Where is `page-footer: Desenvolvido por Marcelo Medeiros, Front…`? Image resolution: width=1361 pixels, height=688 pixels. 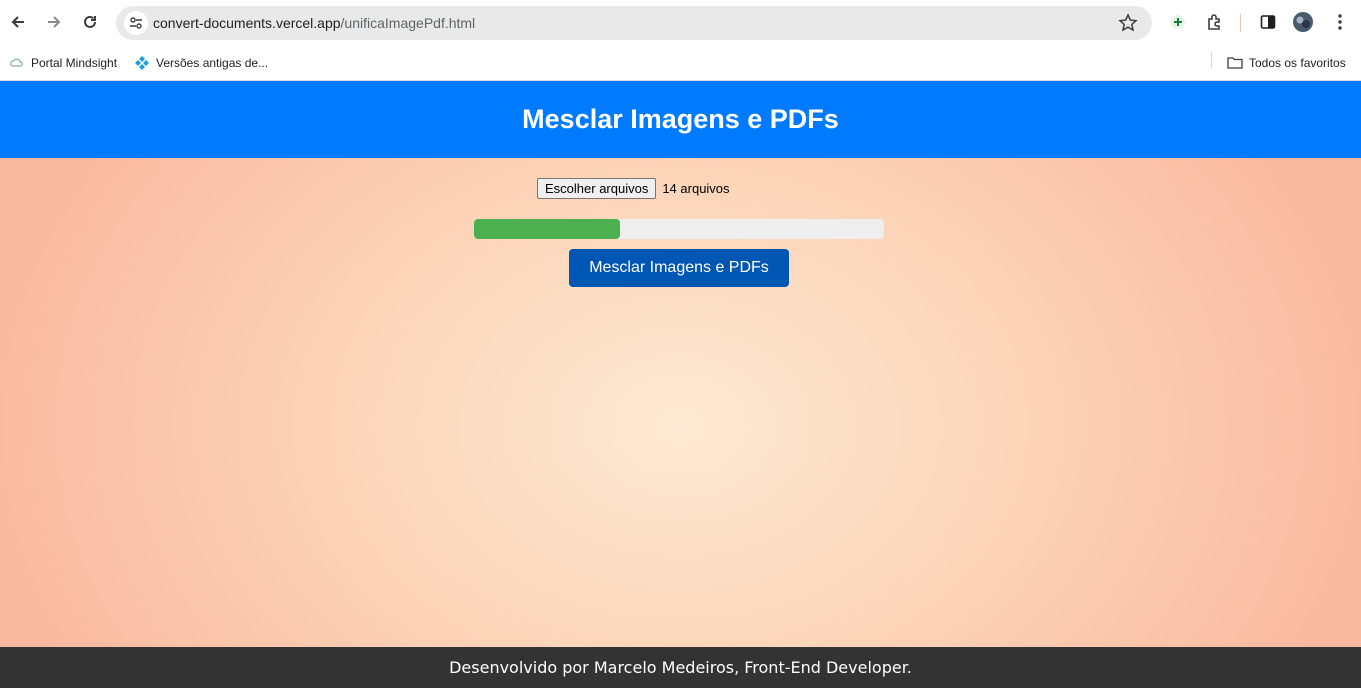 page-footer: Desenvolvido por Marcelo Medeiros, Front… is located at coordinates (680, 667).